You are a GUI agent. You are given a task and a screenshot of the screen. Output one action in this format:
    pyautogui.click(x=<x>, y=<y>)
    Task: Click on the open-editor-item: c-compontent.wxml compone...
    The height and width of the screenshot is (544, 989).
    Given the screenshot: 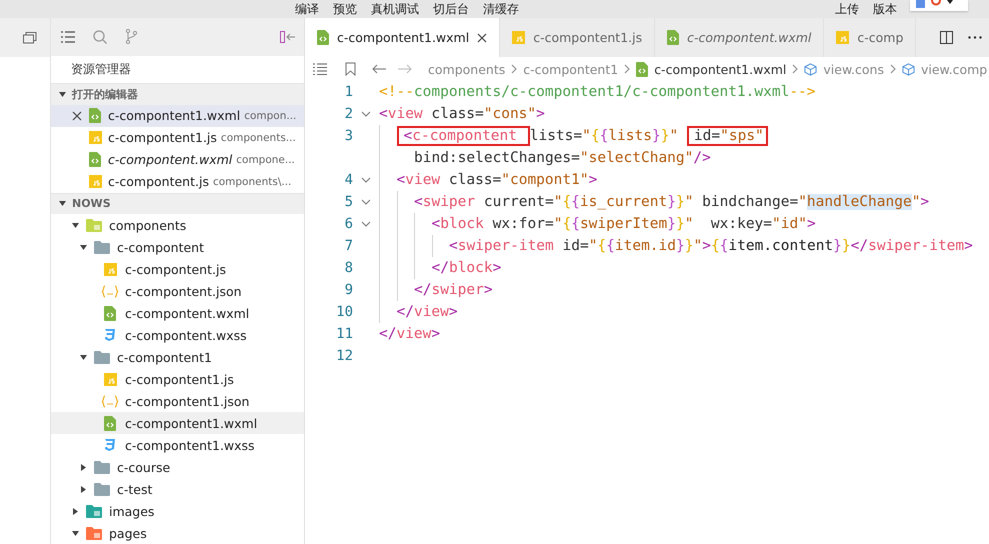 What is the action you would take?
    pyautogui.click(x=177, y=159)
    